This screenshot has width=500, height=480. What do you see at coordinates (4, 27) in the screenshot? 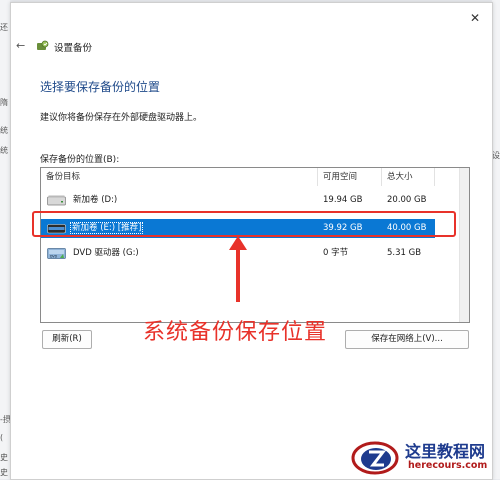
I see `background-text: 还` at bounding box center [4, 27].